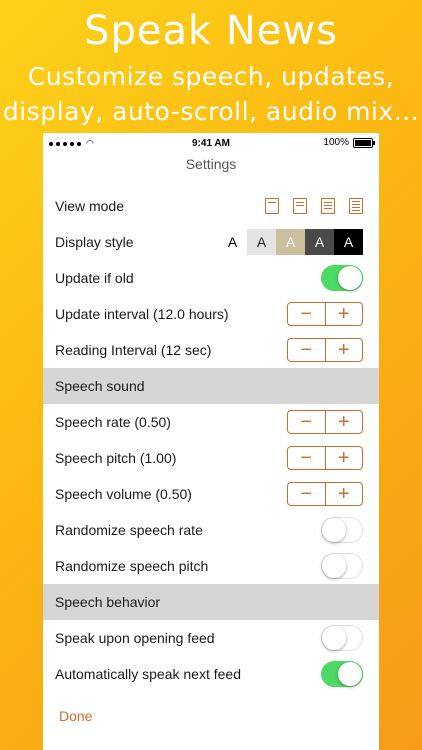 The height and width of the screenshot is (750, 422). Describe the element at coordinates (211, 31) in the screenshot. I see `promo-title: Speak News` at that location.